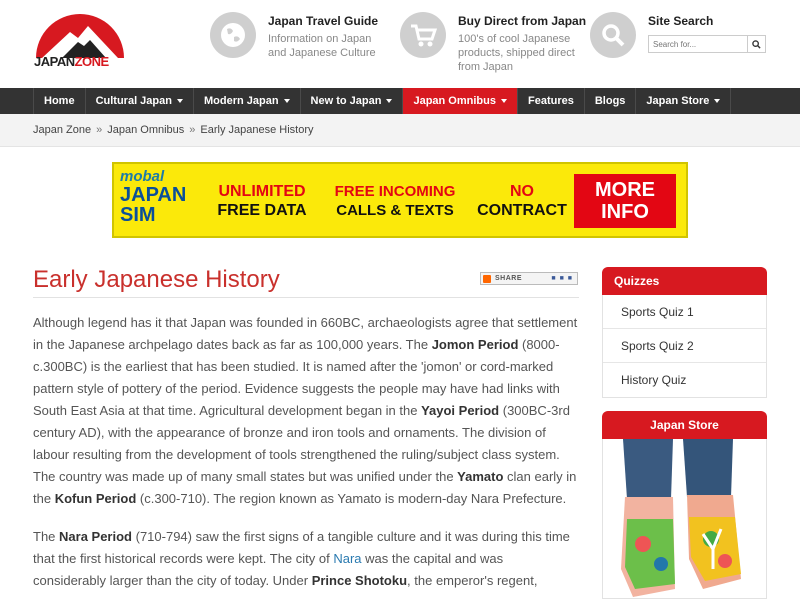 The image size is (800, 600). What do you see at coordinates (487, 279) in the screenshot?
I see `share-icon` at bounding box center [487, 279].